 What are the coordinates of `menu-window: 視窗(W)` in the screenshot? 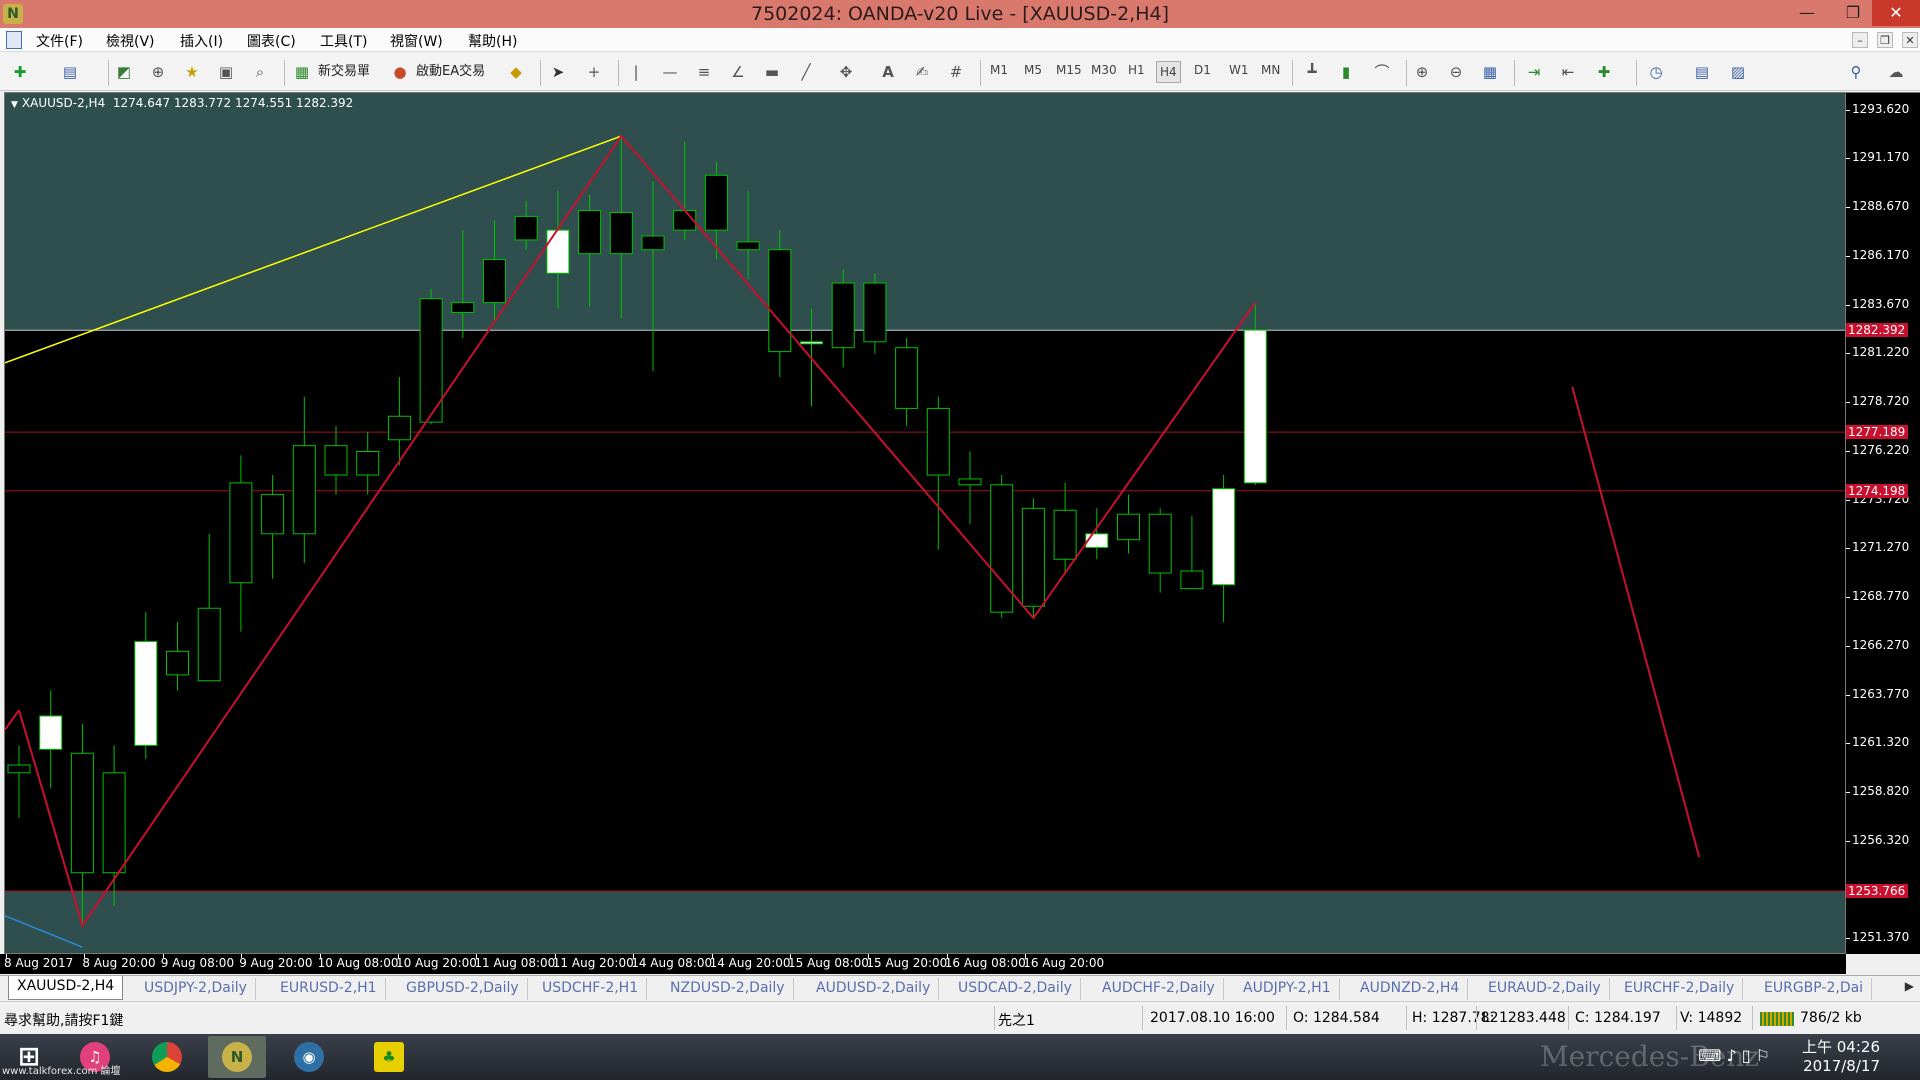 It's located at (416, 41).